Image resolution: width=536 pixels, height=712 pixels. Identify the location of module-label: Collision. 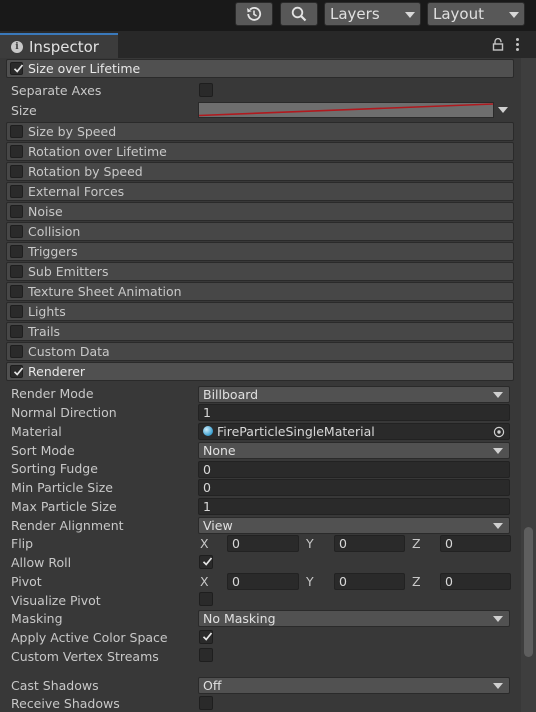
(54, 231).